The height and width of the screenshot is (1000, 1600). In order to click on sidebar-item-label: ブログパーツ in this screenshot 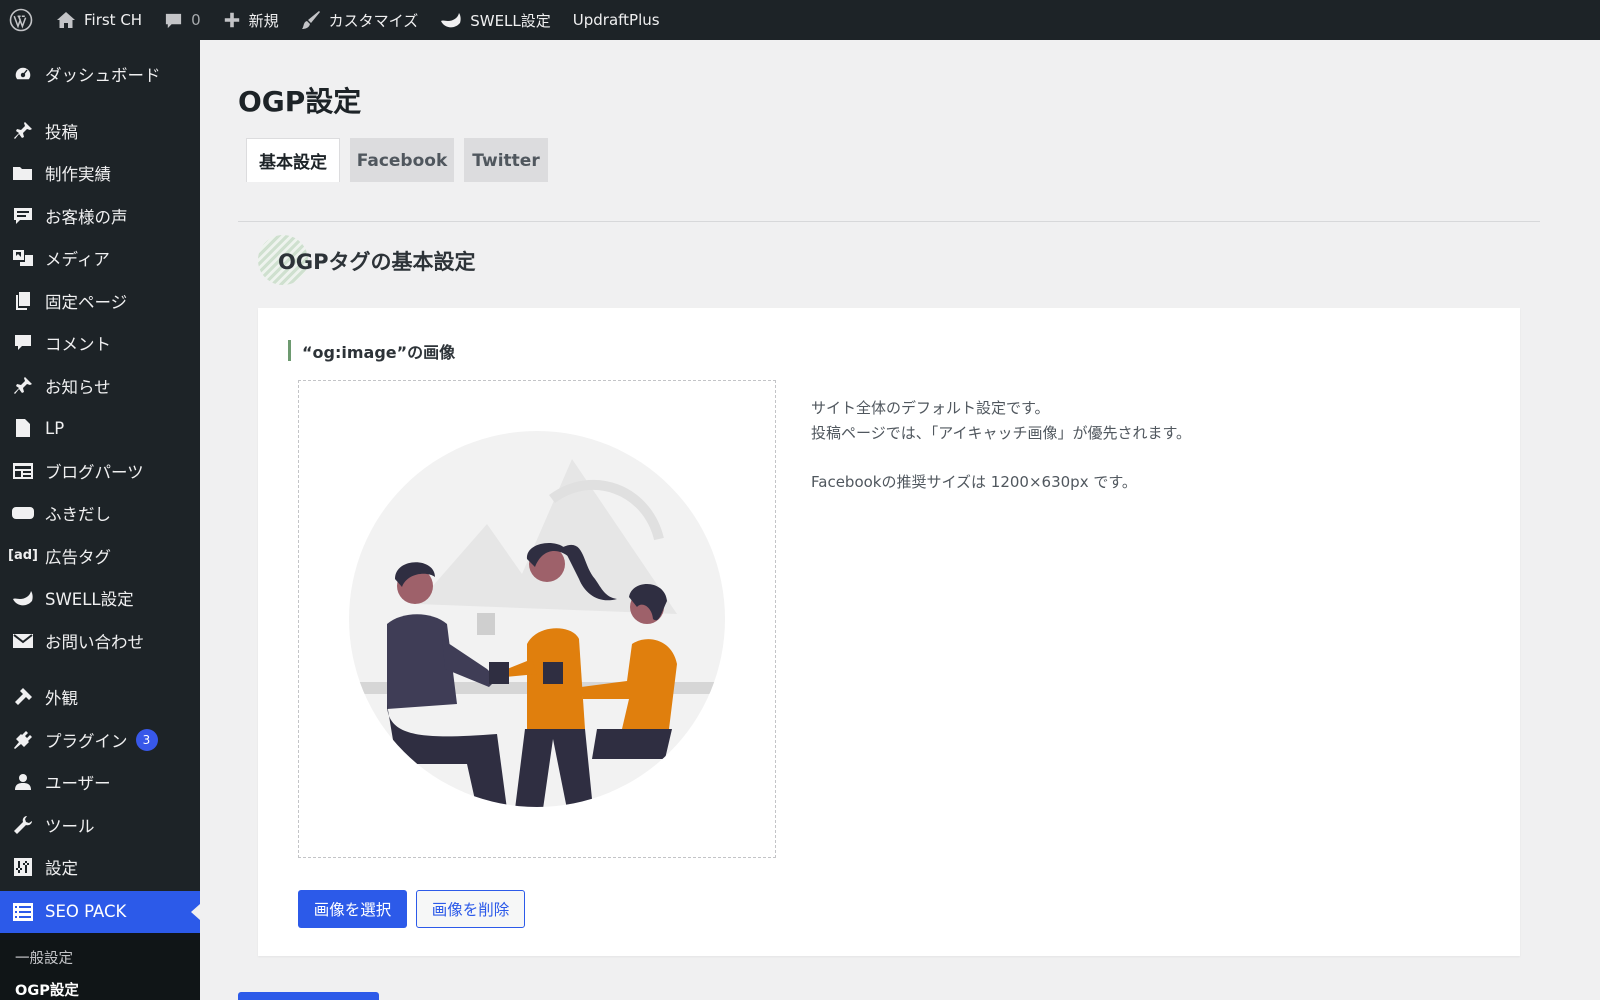, I will do `click(94, 472)`.